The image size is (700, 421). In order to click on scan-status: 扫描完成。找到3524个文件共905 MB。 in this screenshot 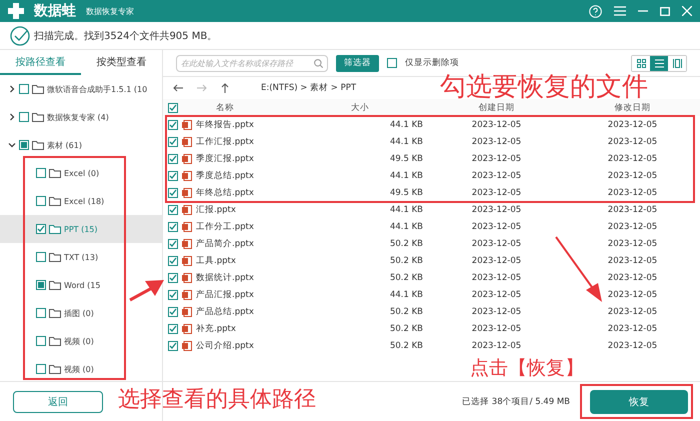, I will do `click(126, 36)`.